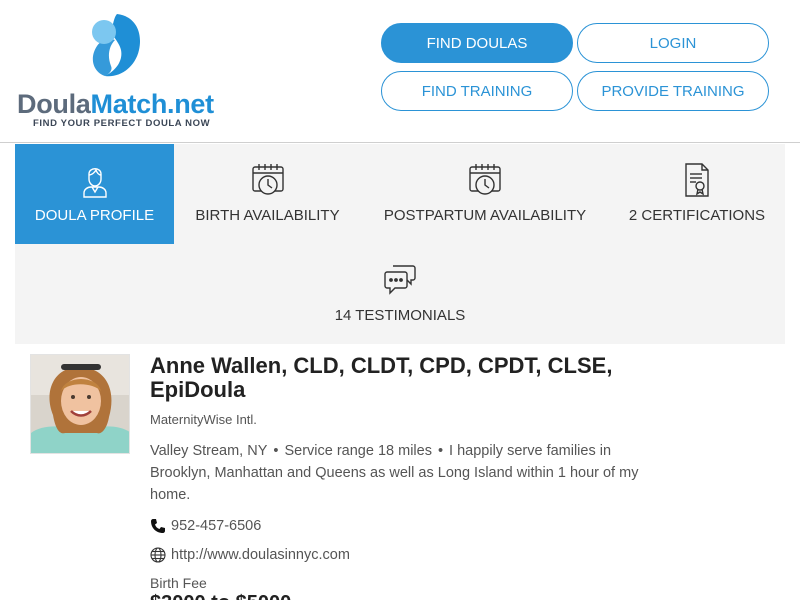 The height and width of the screenshot is (600, 800). I want to click on service-range: Service range 18 miles, so click(358, 451).